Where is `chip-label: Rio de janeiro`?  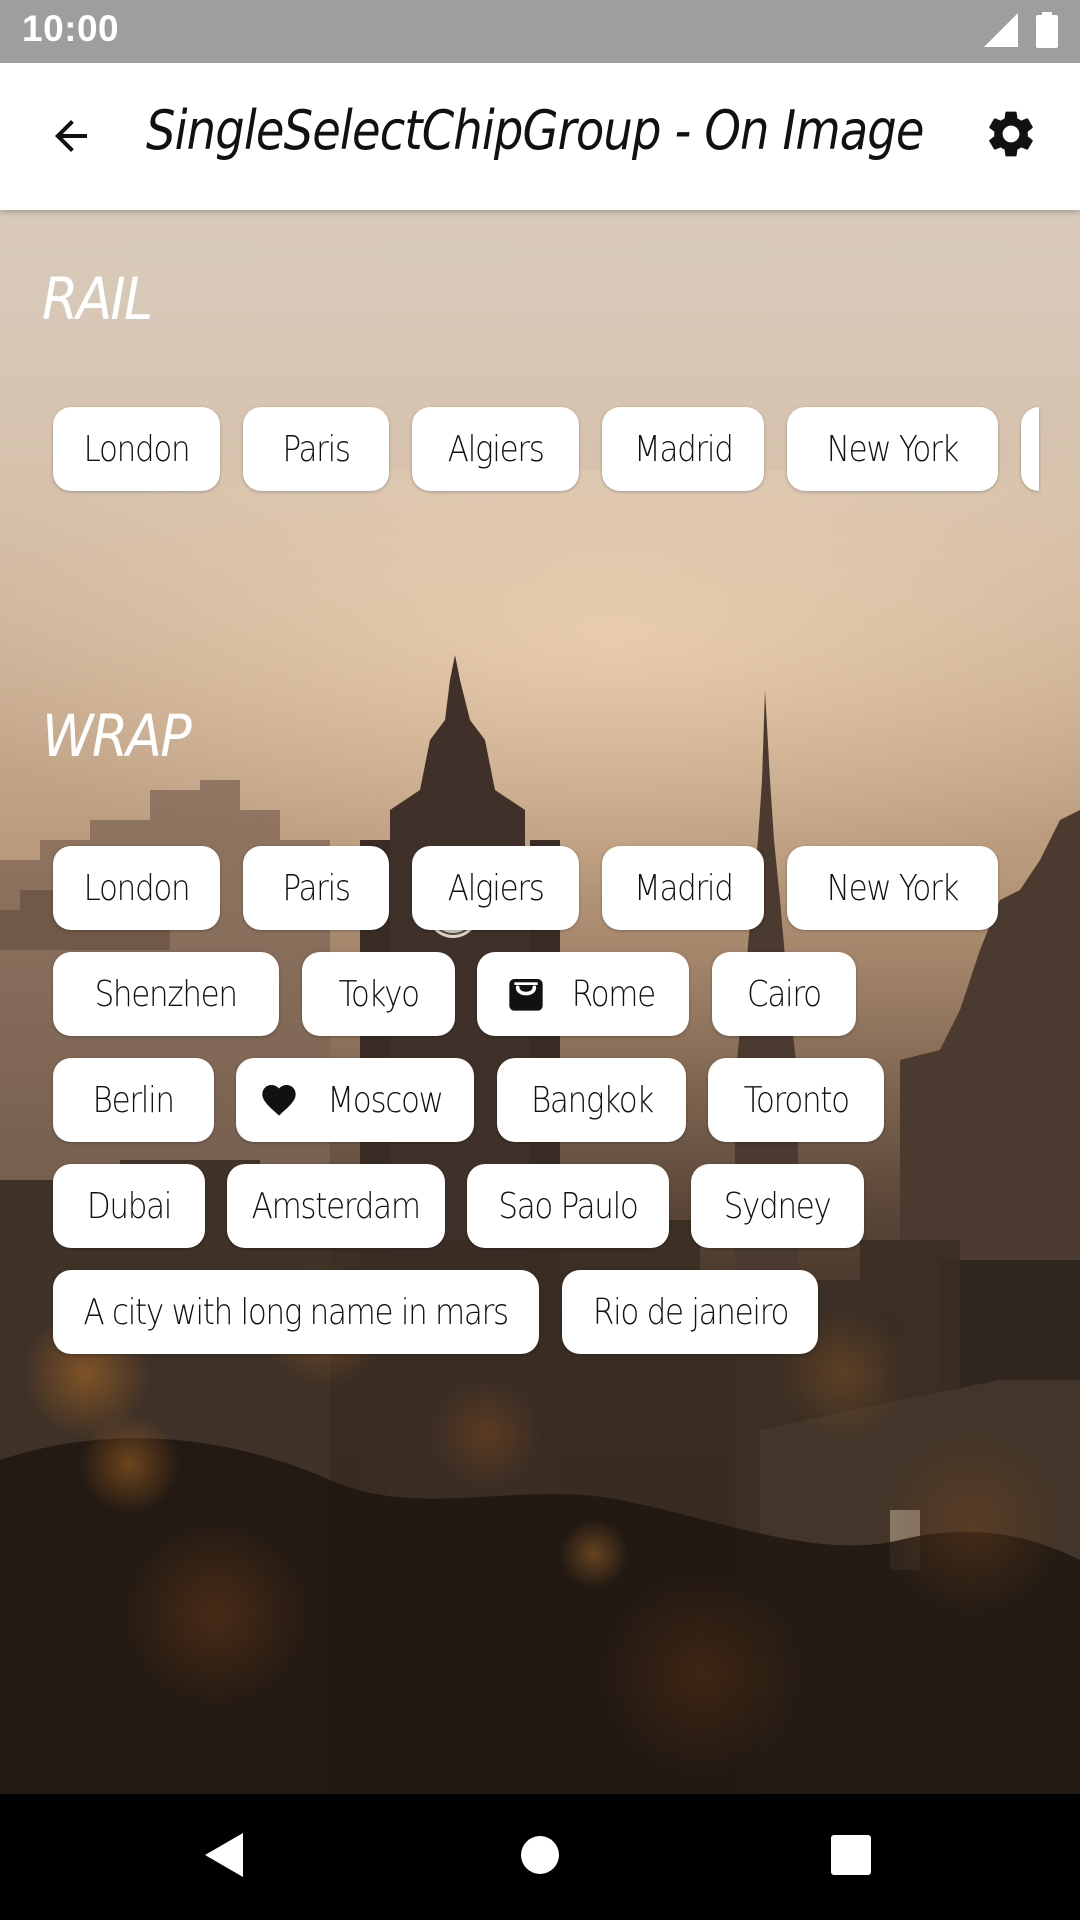 chip-label: Rio de janeiro is located at coordinates (690, 1312).